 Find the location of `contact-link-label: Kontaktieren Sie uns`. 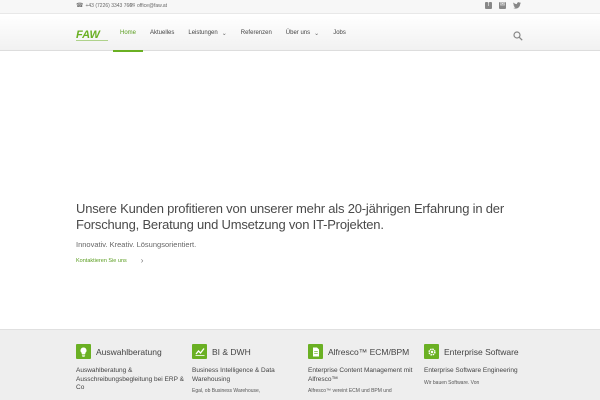

contact-link-label: Kontaktieren Sie uns is located at coordinates (101, 260).